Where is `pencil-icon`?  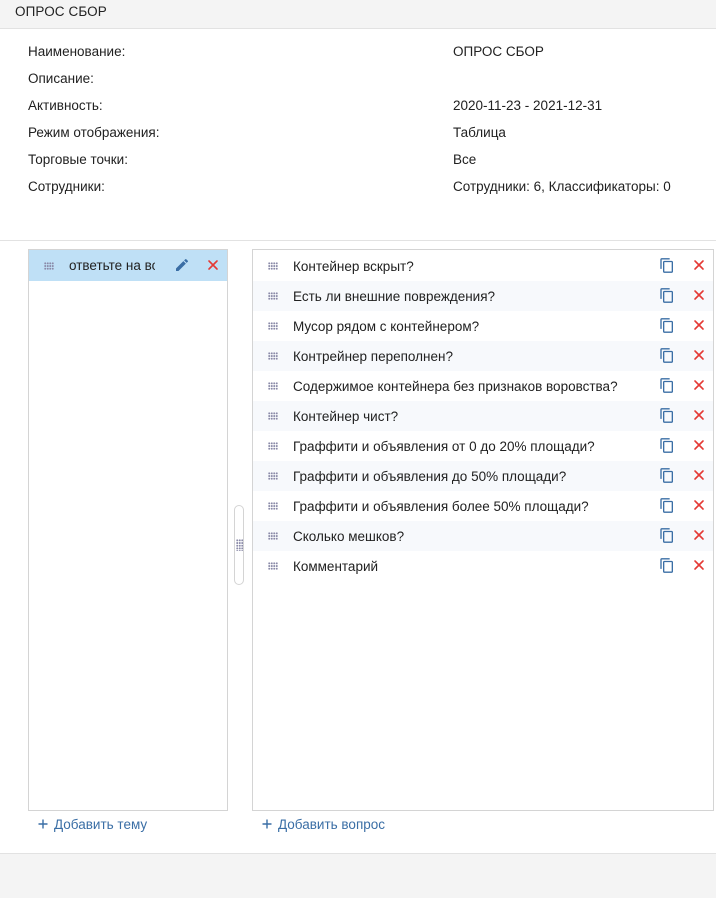 pencil-icon is located at coordinates (182, 265).